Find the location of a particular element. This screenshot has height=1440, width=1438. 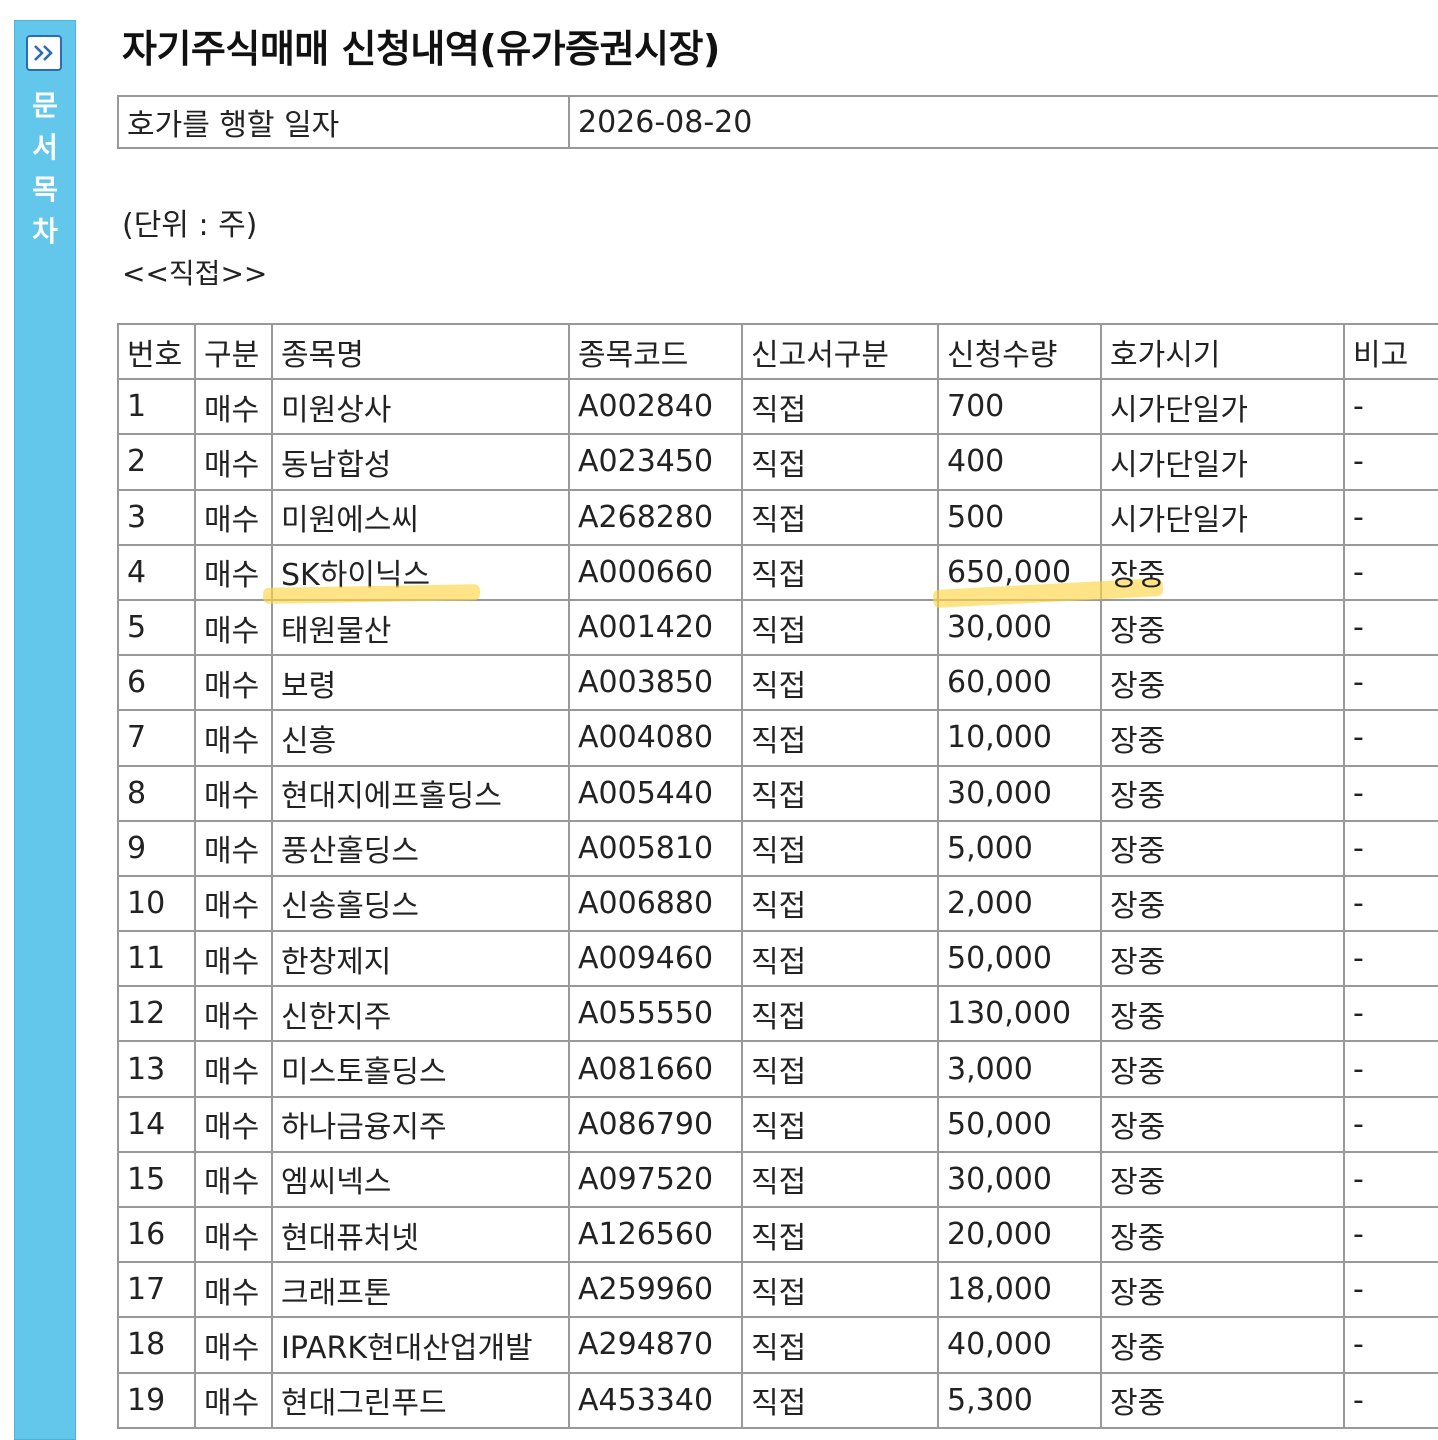

cell-name: 미스토홀딩스 is located at coordinates (420, 1069).